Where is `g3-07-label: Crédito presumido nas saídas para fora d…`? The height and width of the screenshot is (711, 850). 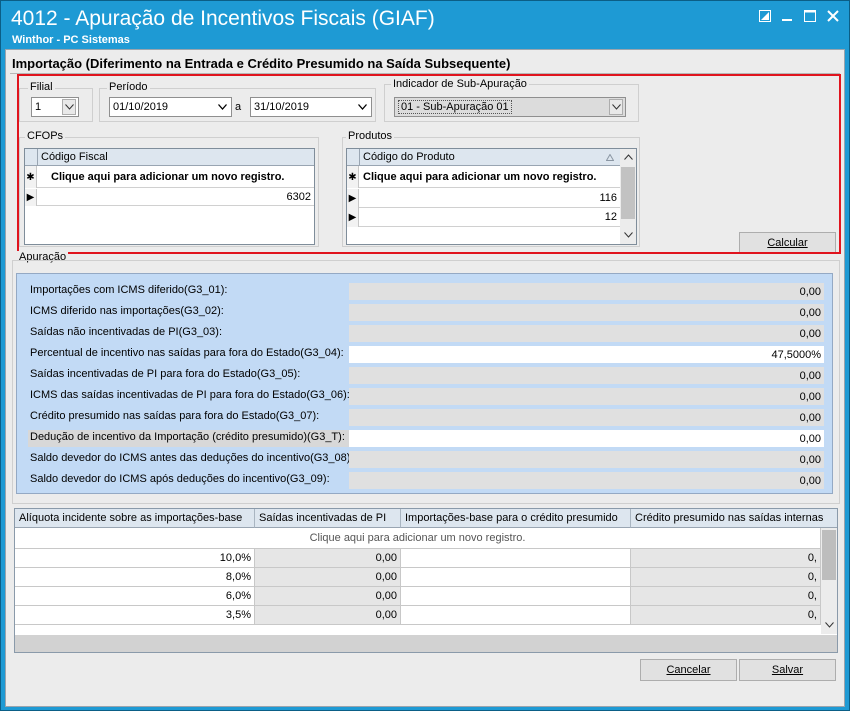
g3-07-label: Crédito presumido nas saídas para fora d… is located at coordinates (175, 416).